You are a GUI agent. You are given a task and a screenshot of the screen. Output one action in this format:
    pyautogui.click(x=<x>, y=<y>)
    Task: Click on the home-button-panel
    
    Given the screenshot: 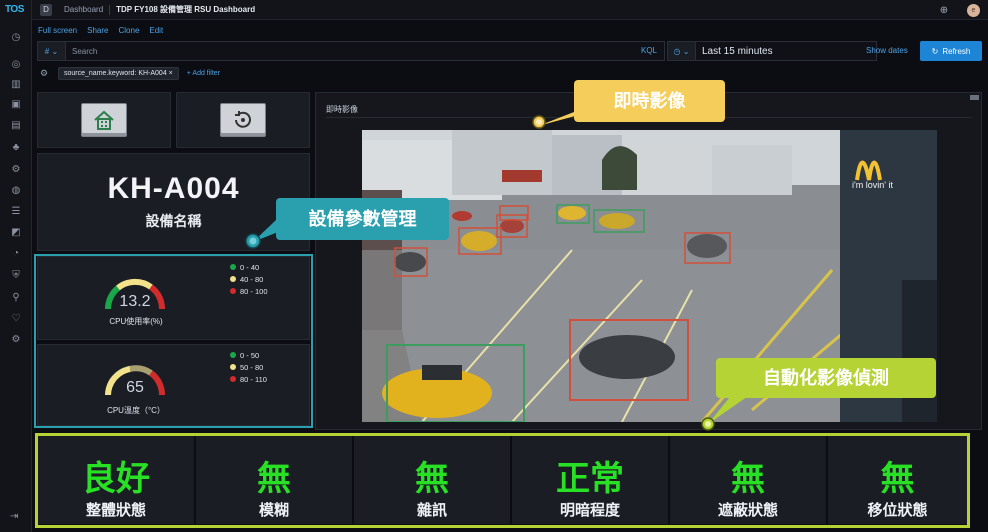 What is the action you would take?
    pyautogui.click(x=104, y=120)
    